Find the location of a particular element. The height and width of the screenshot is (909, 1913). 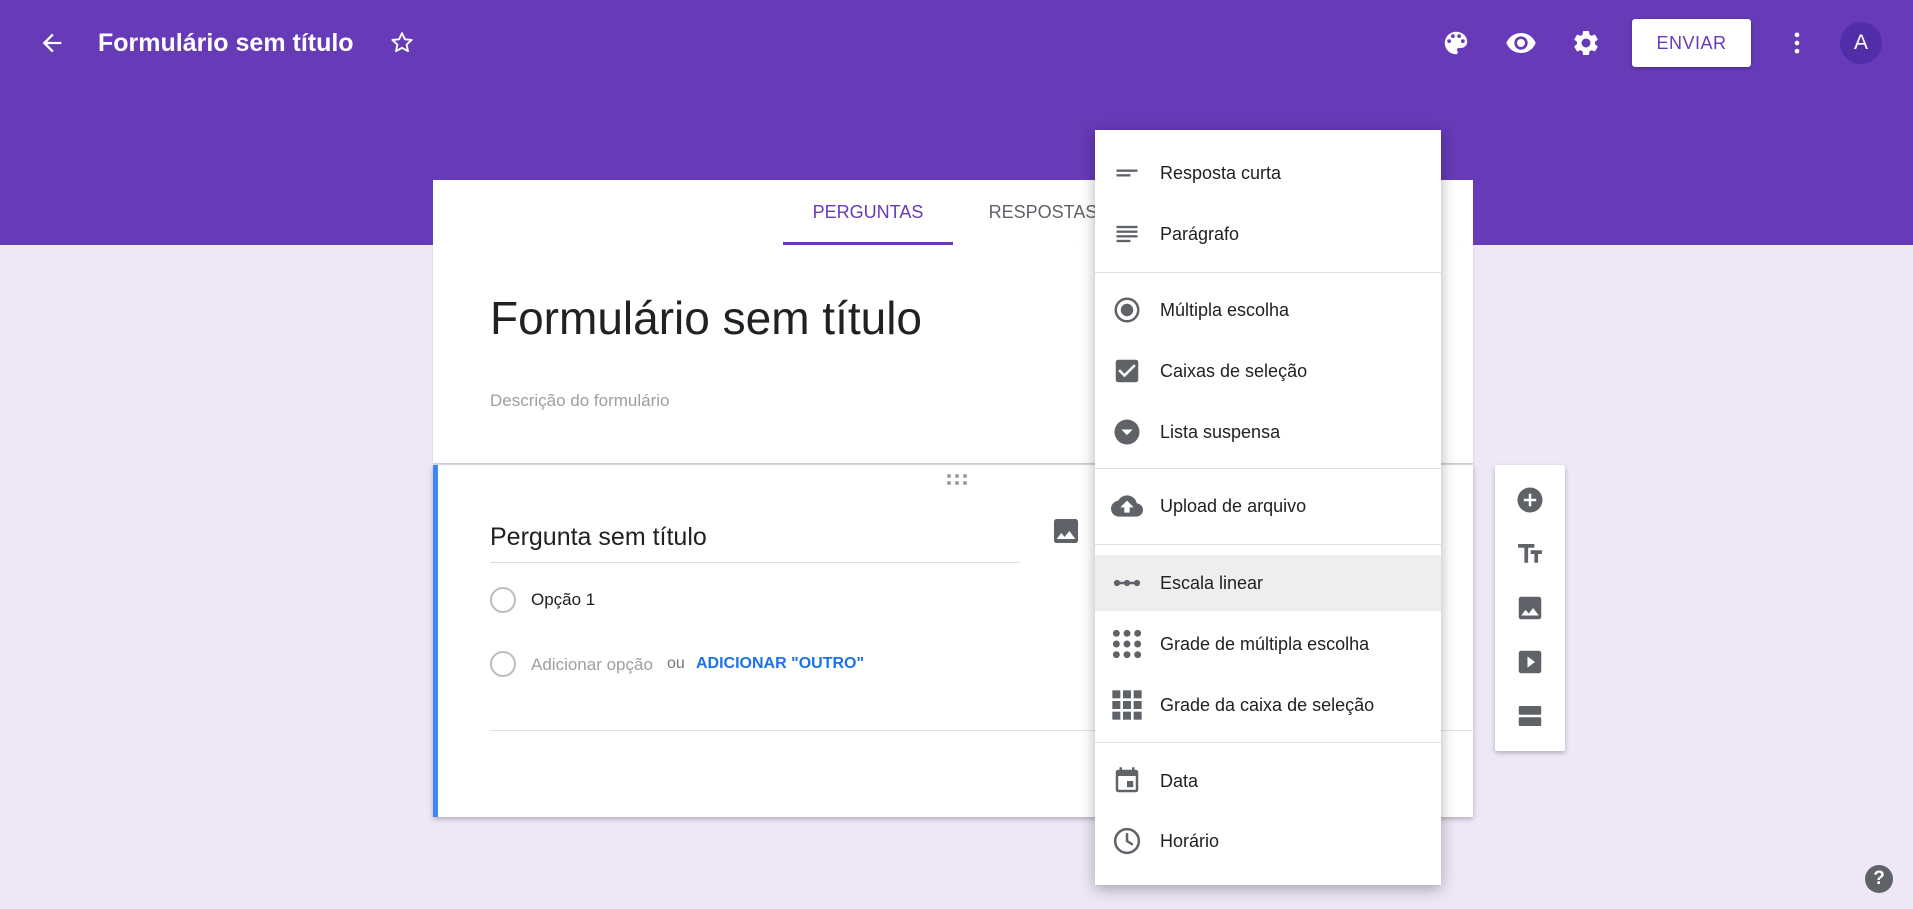

title-icon is located at coordinates (1530, 554).